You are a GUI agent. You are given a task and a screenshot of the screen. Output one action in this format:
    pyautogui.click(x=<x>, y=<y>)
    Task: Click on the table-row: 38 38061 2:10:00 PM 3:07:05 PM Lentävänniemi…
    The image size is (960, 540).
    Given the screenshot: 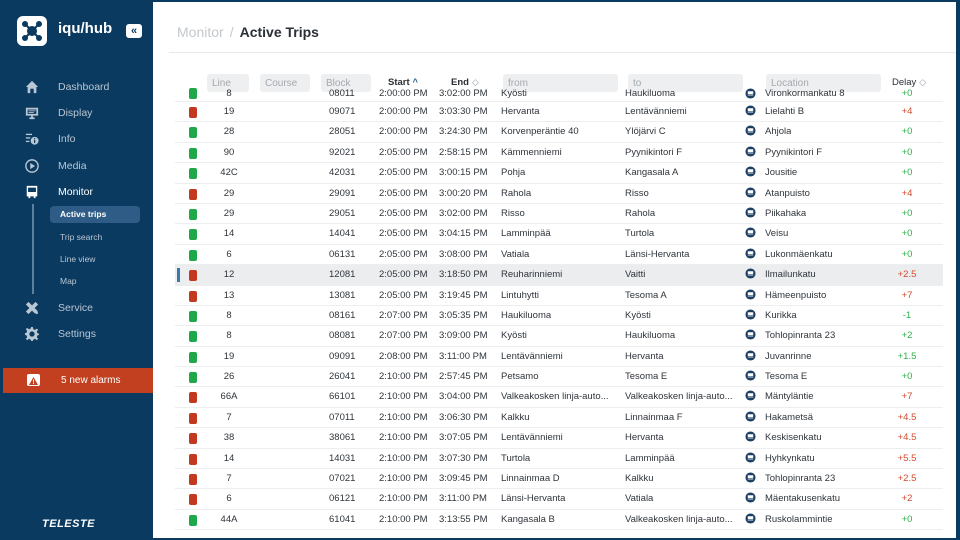 What is the action you would take?
    pyautogui.click(x=559, y=438)
    